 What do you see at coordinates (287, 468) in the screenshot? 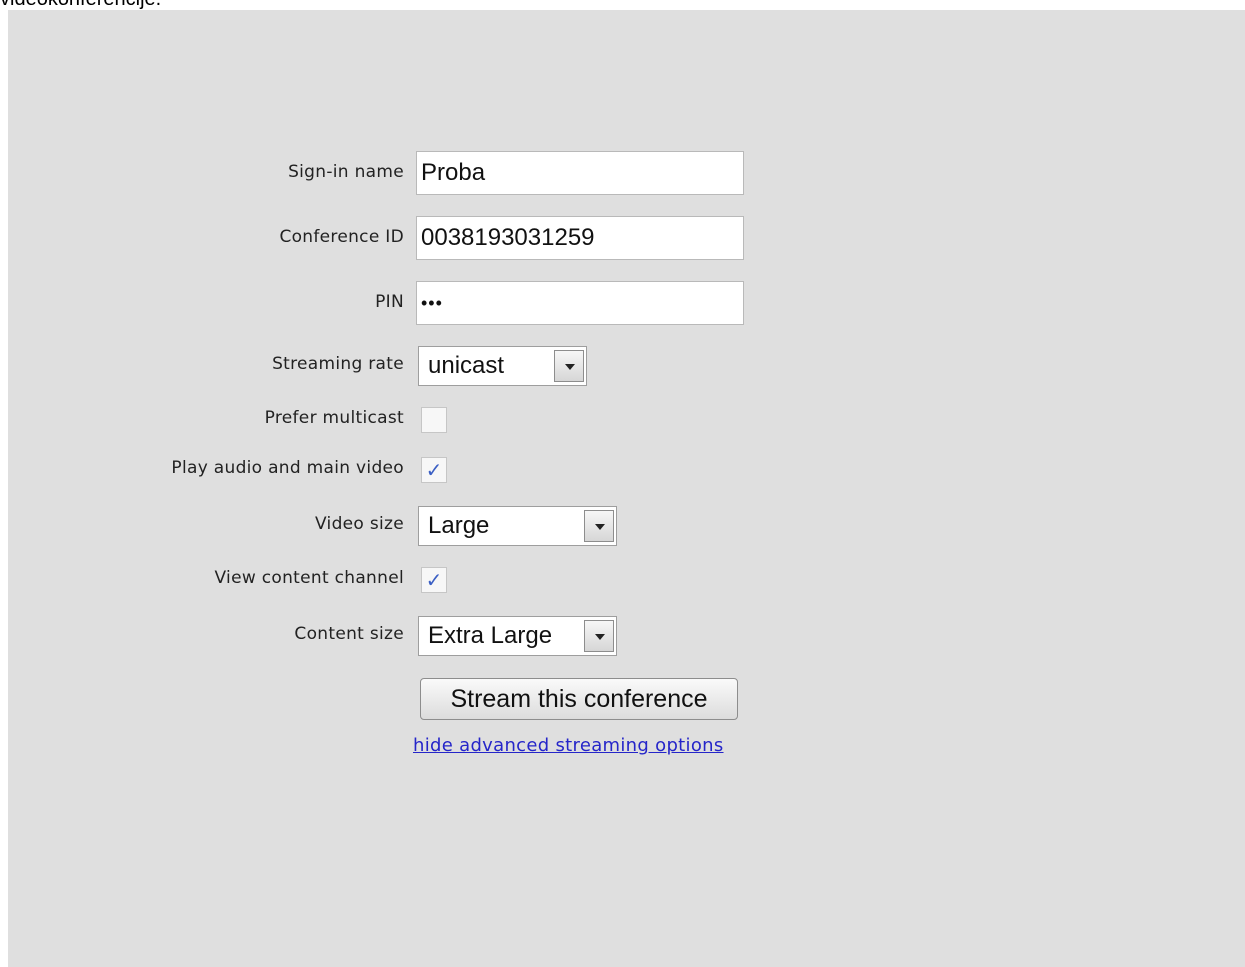
I see `play-audio-main-video-label: Play audio and main video` at bounding box center [287, 468].